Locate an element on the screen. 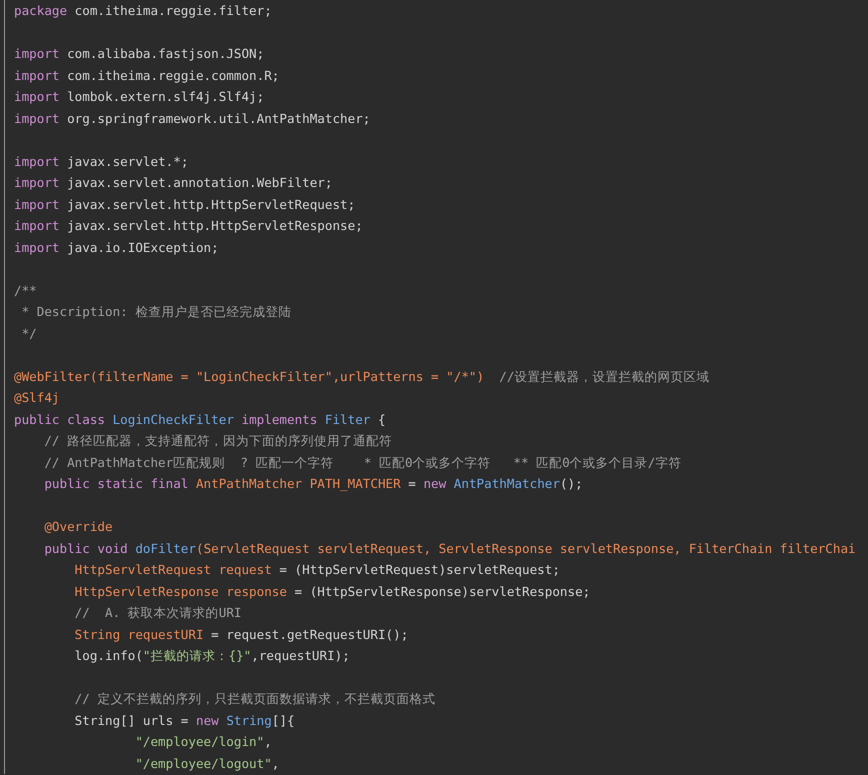 This screenshot has height=775, width=868. code-line: @WebFilter(filterName = "LoginCheckFilter",urlPatterns = "/*") //设置拦截器，设置拦截的网页区域 is located at coordinates (362, 377).